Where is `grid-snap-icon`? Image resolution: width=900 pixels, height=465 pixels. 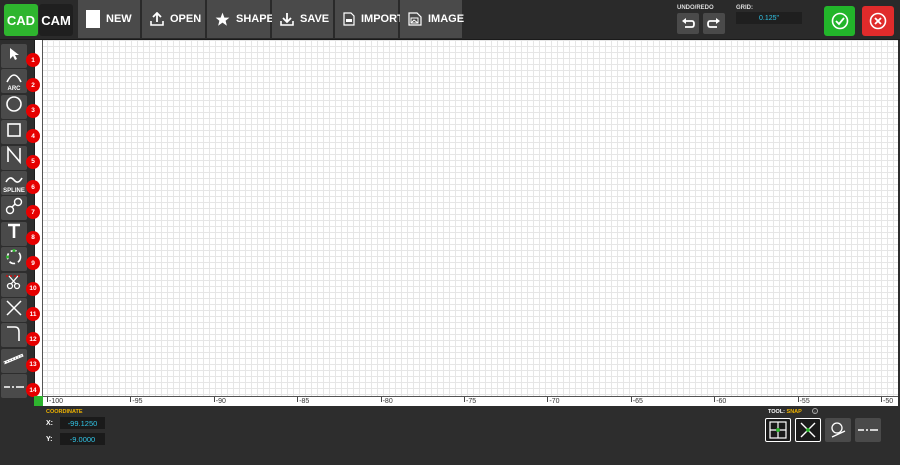
grid-snap-icon is located at coordinates (778, 430).